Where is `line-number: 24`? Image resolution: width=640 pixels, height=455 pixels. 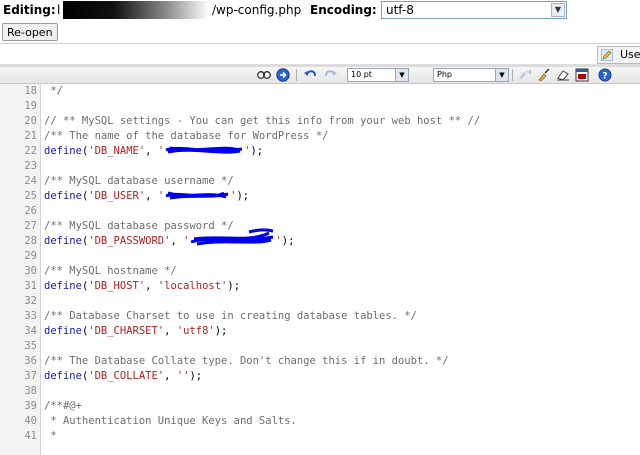 line-number: 24 is located at coordinates (30, 181).